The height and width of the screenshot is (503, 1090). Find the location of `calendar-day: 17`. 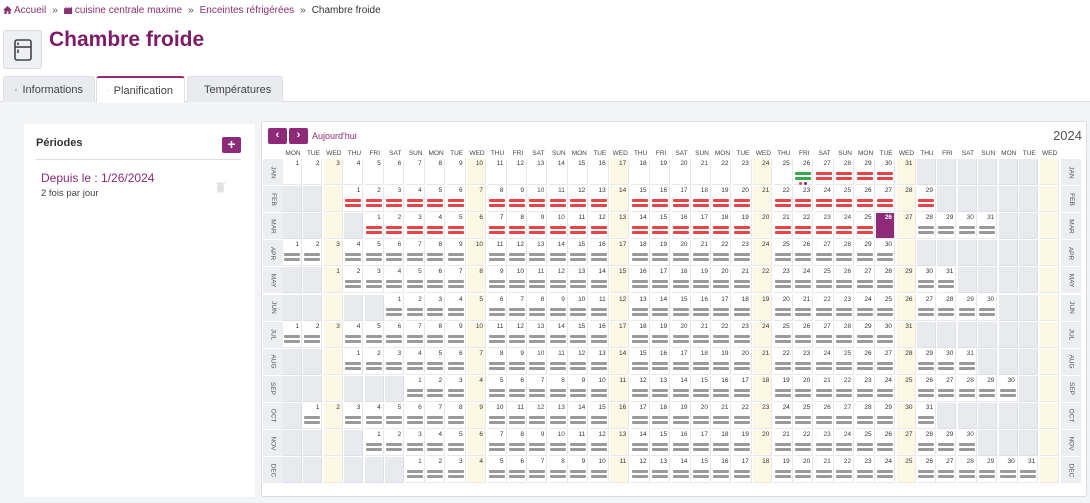

calendar-day: 17 is located at coordinates (640, 415).